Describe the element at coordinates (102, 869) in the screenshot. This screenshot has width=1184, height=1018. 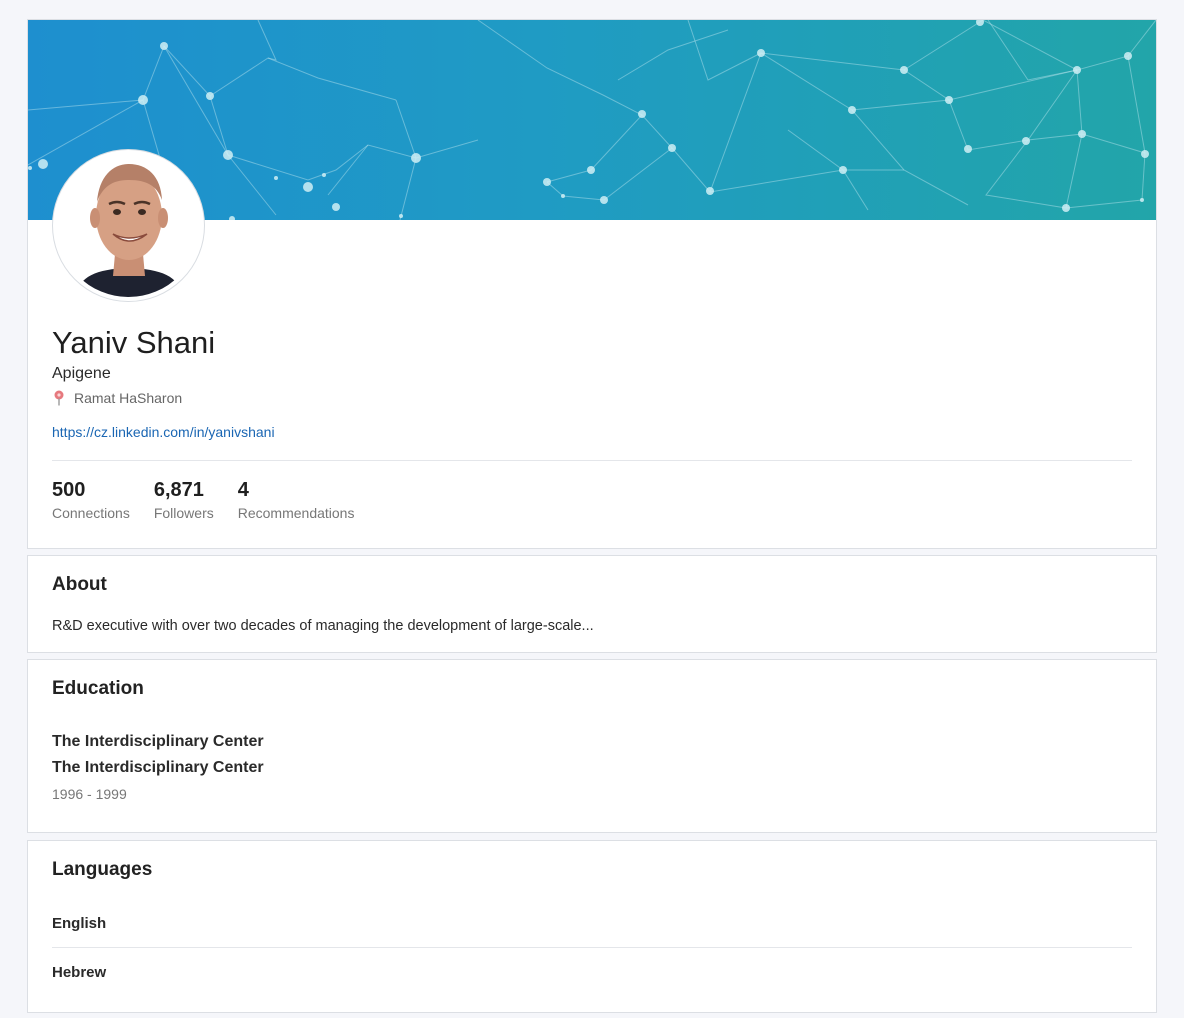
I see `languages-title: Languages` at that location.